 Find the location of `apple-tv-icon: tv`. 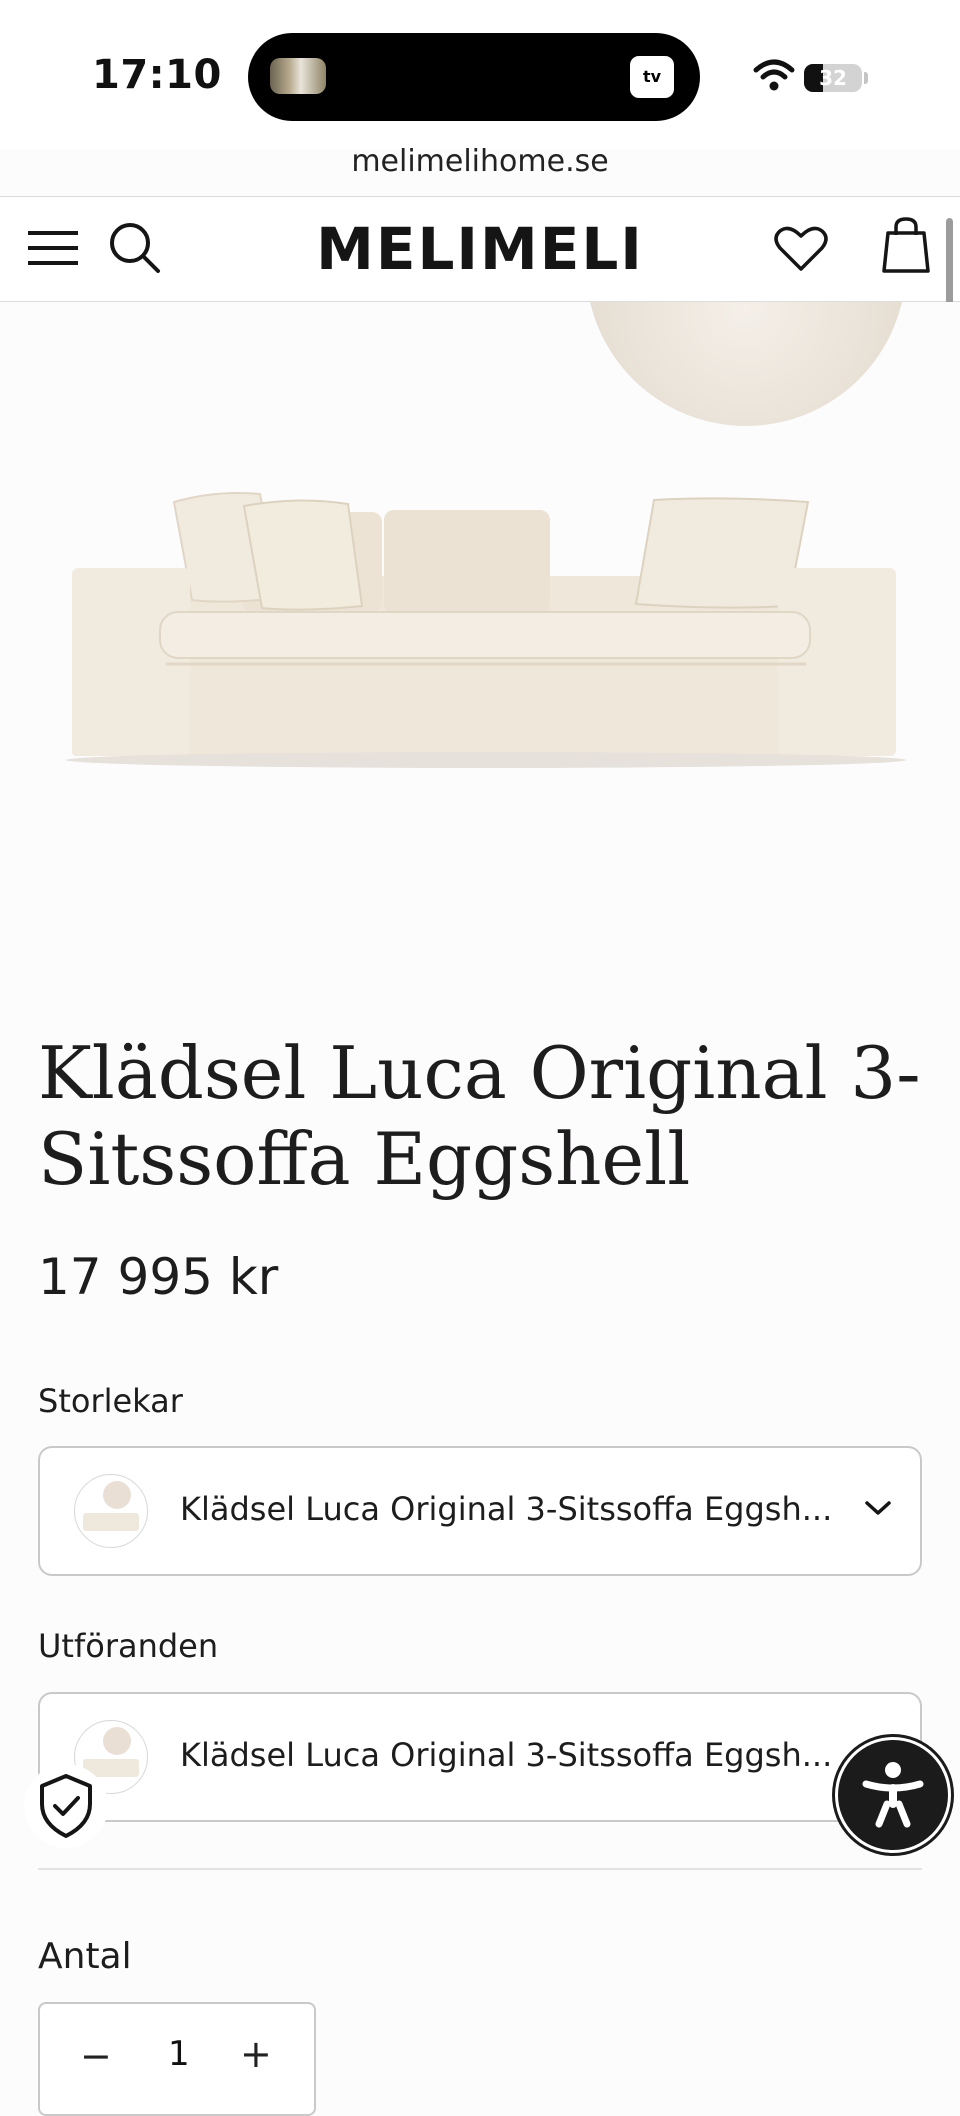

apple-tv-icon: tv is located at coordinates (652, 77).